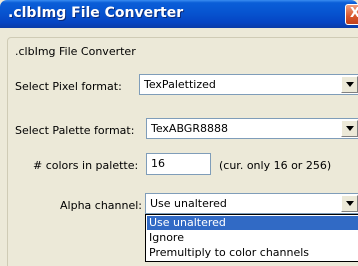  Describe the element at coordinates (86, 165) in the screenshot. I see `colors-count-label: # colors in palette:` at that location.